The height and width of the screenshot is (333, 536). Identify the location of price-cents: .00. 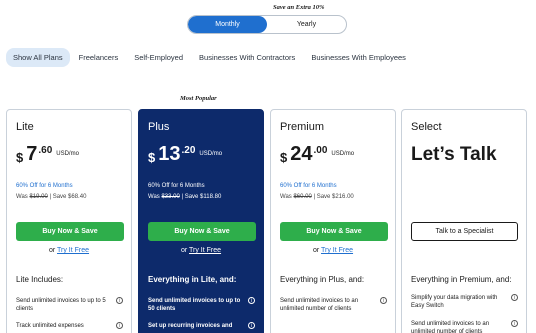
(320, 150).